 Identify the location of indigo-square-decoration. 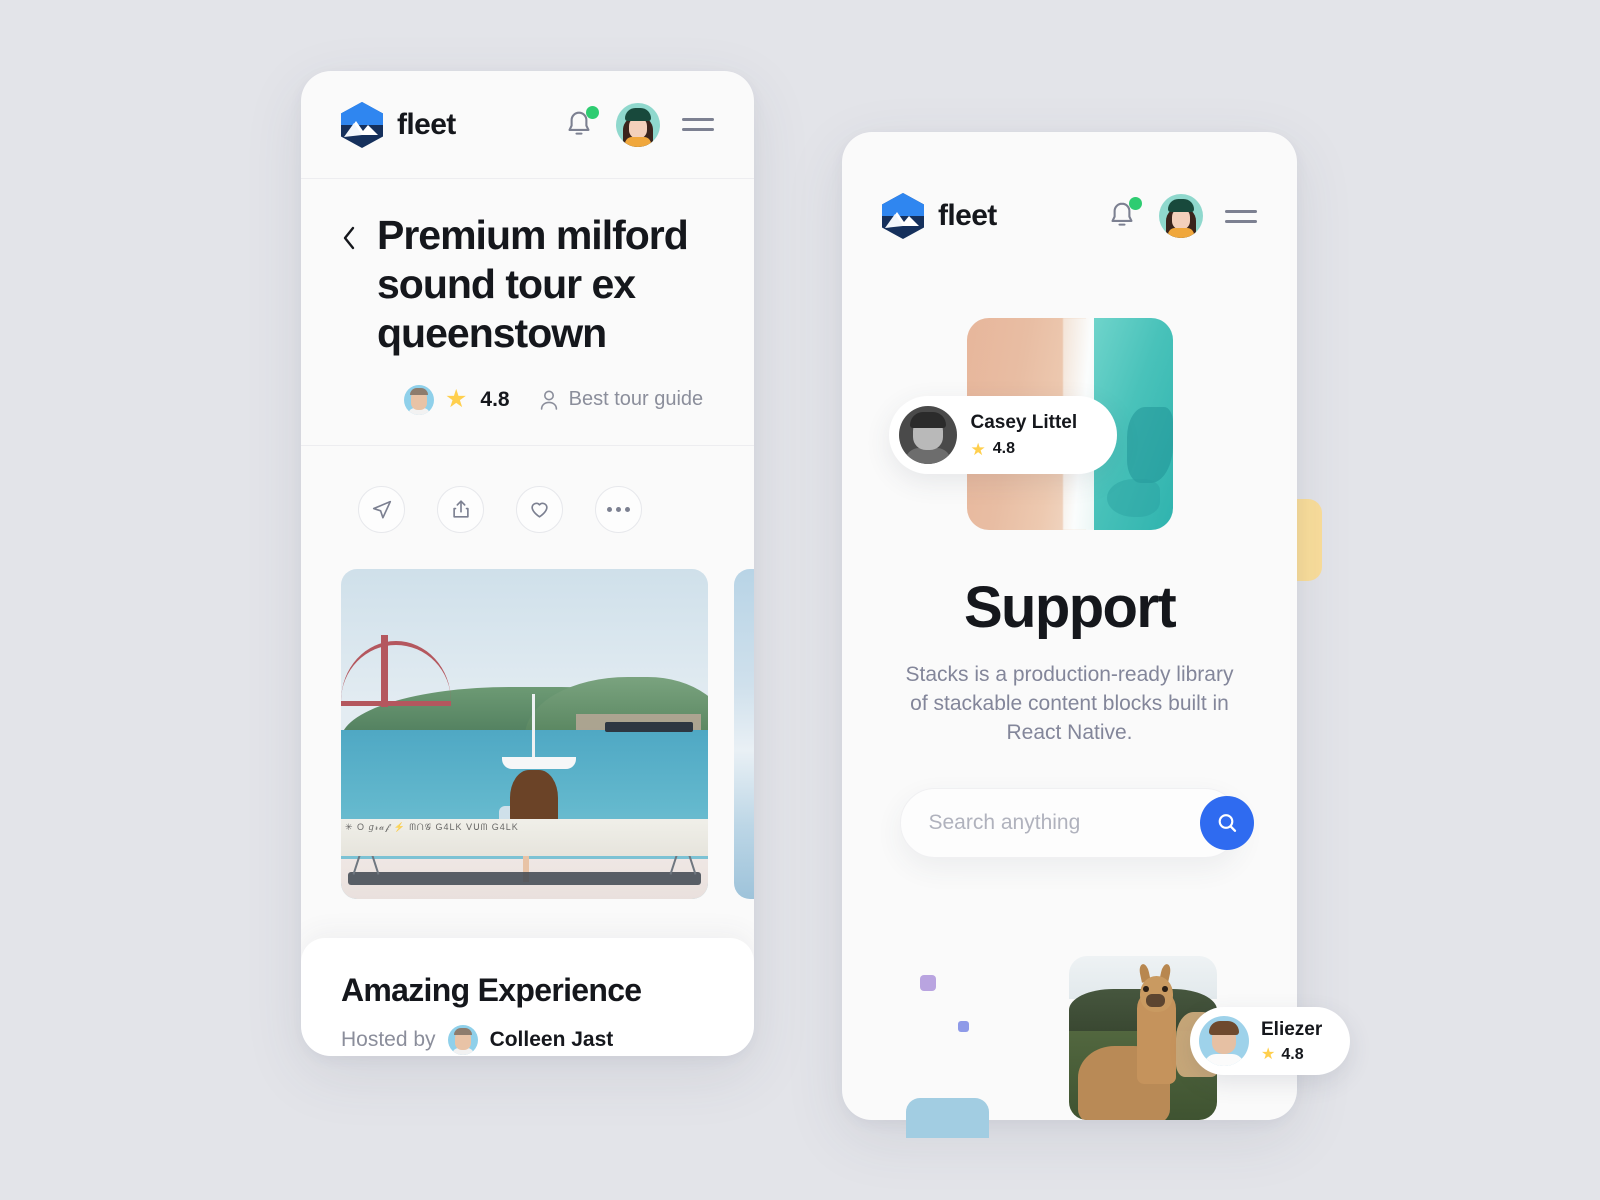
(963, 1026).